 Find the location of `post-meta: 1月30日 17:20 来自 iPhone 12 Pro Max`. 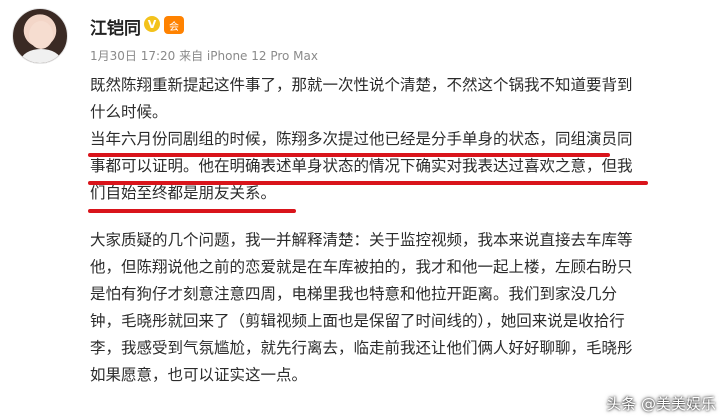

post-meta: 1月30日 17:20 来自 iPhone 12 Pro Max is located at coordinates (204, 56).